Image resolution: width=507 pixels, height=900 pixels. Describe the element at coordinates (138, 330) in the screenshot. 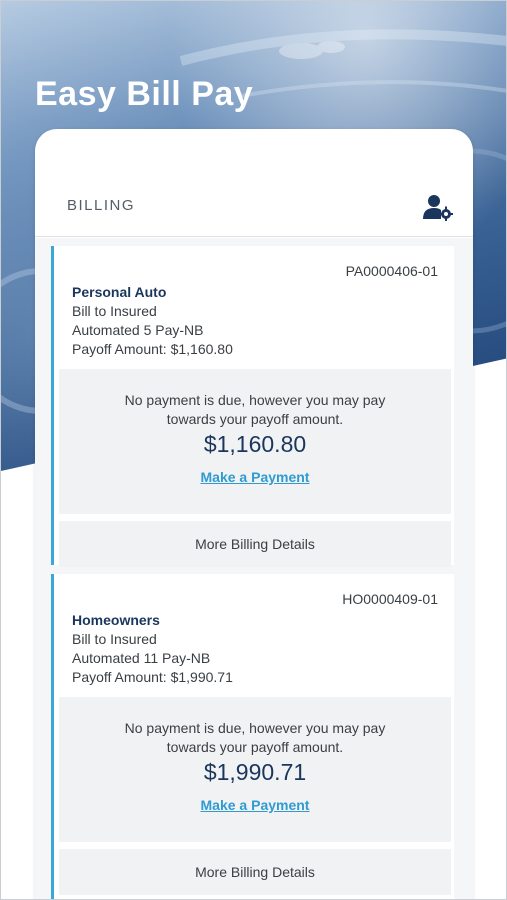

I see `payment-plan: Automated 5 Pay-NB` at that location.